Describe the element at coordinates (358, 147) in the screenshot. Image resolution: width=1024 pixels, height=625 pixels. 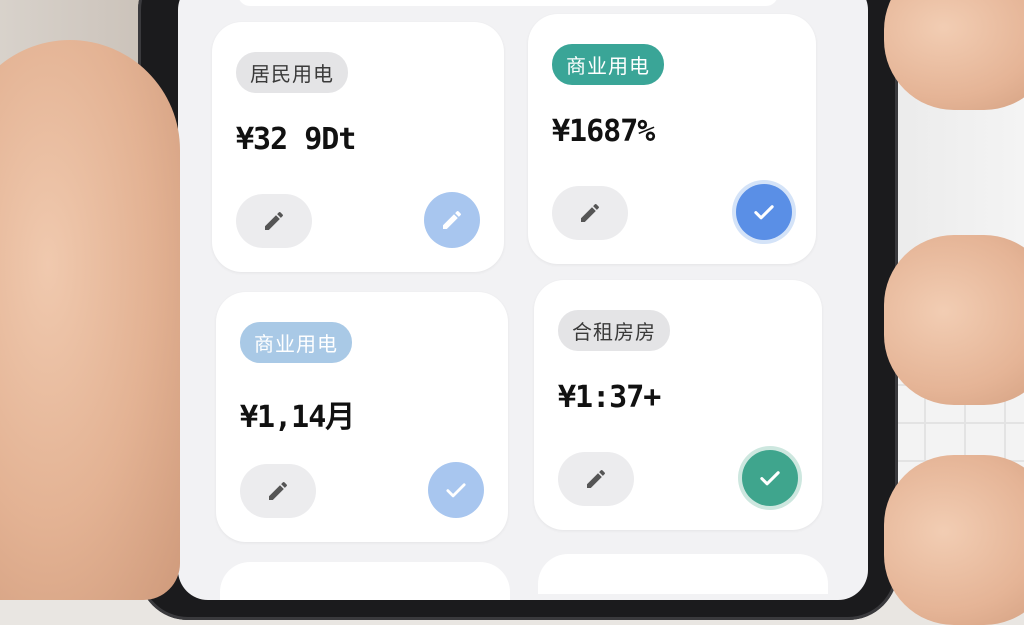
I see `bill-card: 居民用电 ¥32 9Dt` at that location.